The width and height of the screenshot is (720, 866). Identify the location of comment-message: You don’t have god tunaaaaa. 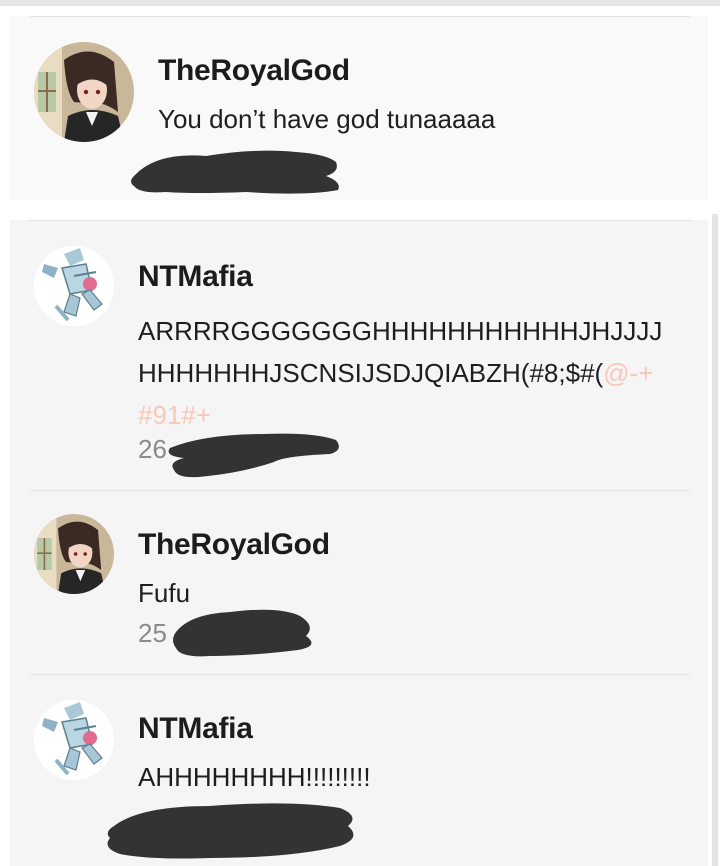
(326, 119).